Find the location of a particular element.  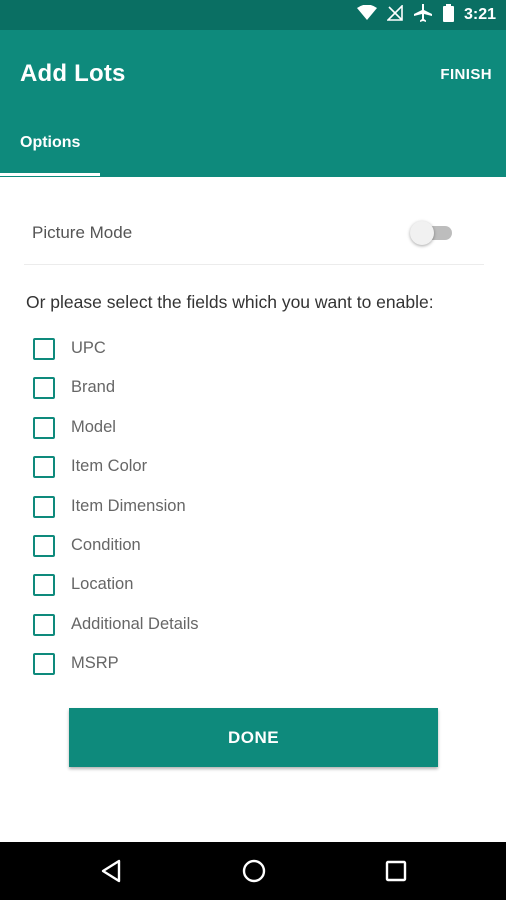

navigation-bar is located at coordinates (253, 871).